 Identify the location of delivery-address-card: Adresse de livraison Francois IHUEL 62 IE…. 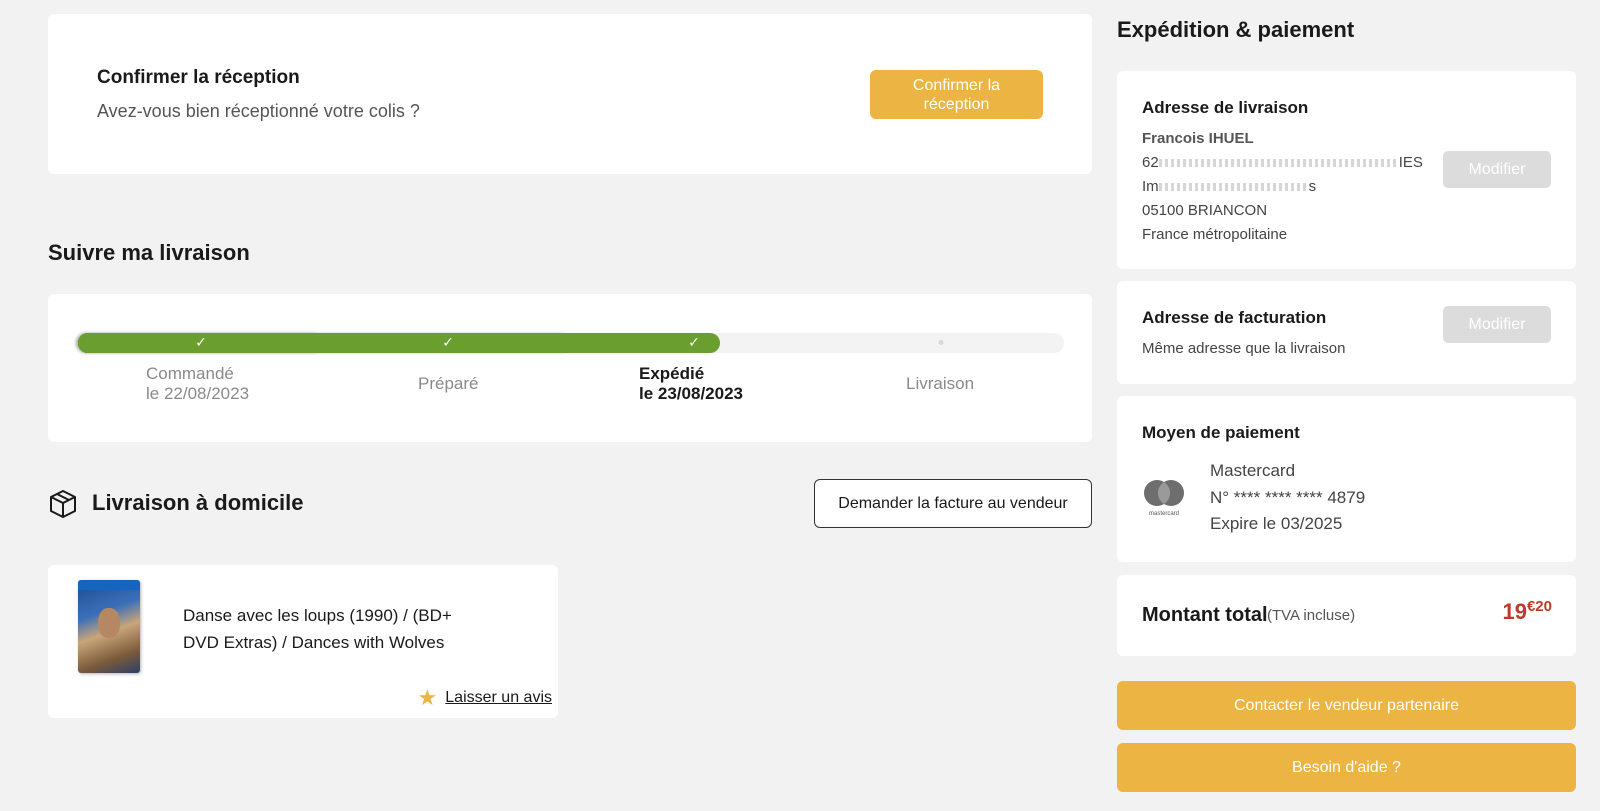
(1346, 170).